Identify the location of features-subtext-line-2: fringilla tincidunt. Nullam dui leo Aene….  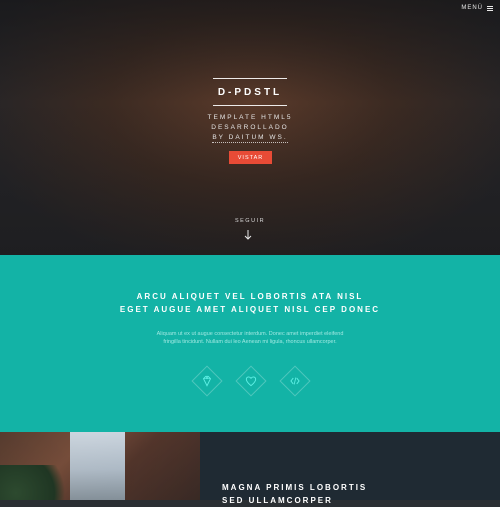
(250, 342).